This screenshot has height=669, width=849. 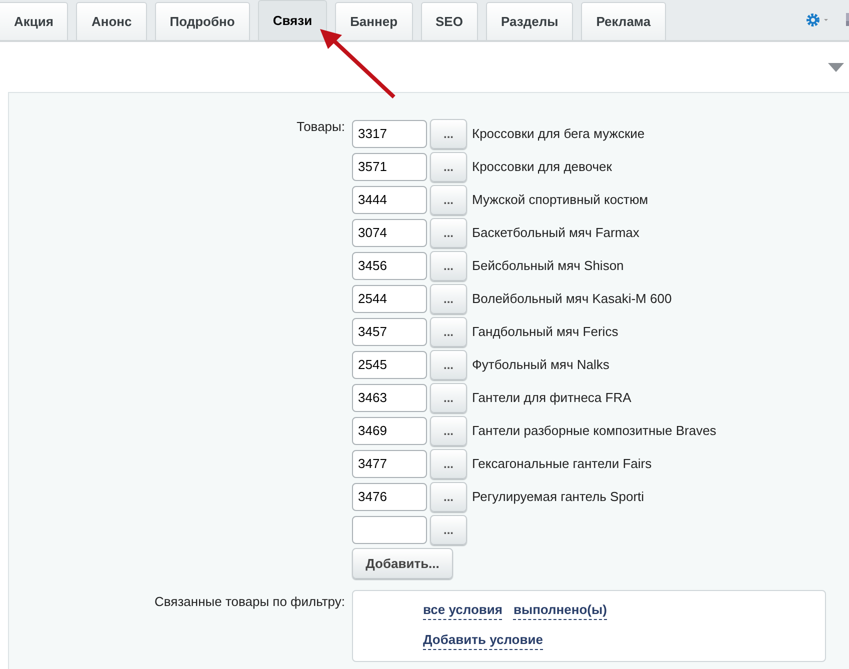 What do you see at coordinates (818, 20) in the screenshot?
I see `settings-icon` at bounding box center [818, 20].